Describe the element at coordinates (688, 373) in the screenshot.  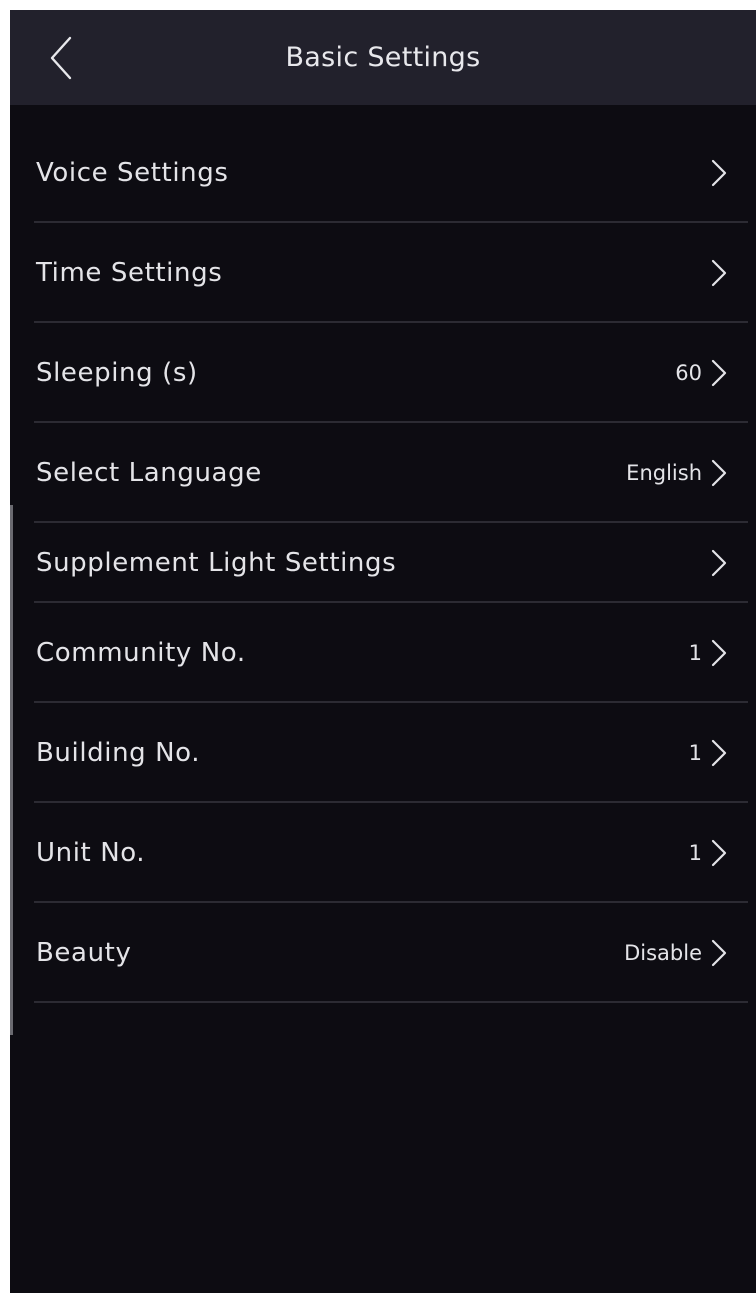
I see `row-value: 60` at that location.